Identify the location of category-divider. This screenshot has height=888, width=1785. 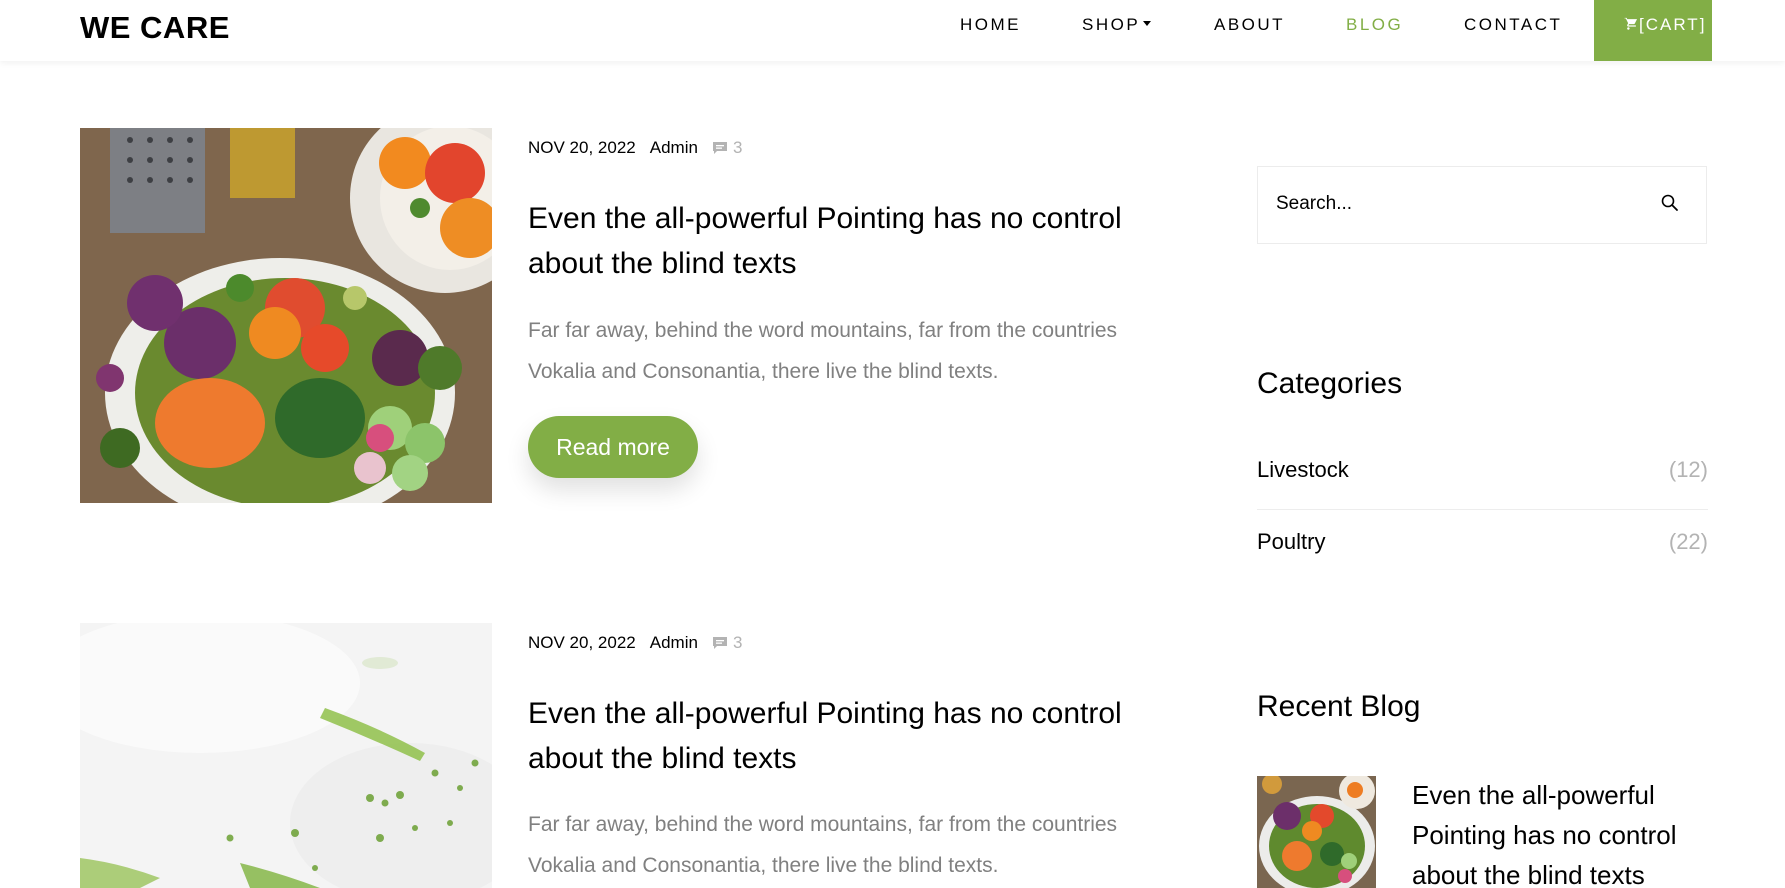
(1482, 509).